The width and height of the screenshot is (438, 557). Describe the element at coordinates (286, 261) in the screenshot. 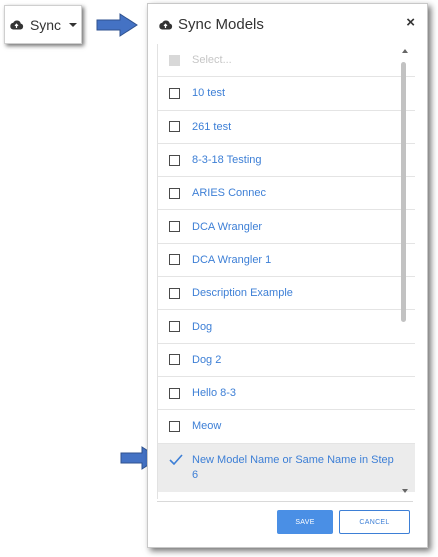

I see `list-item: DCA Wrangler 1` at that location.